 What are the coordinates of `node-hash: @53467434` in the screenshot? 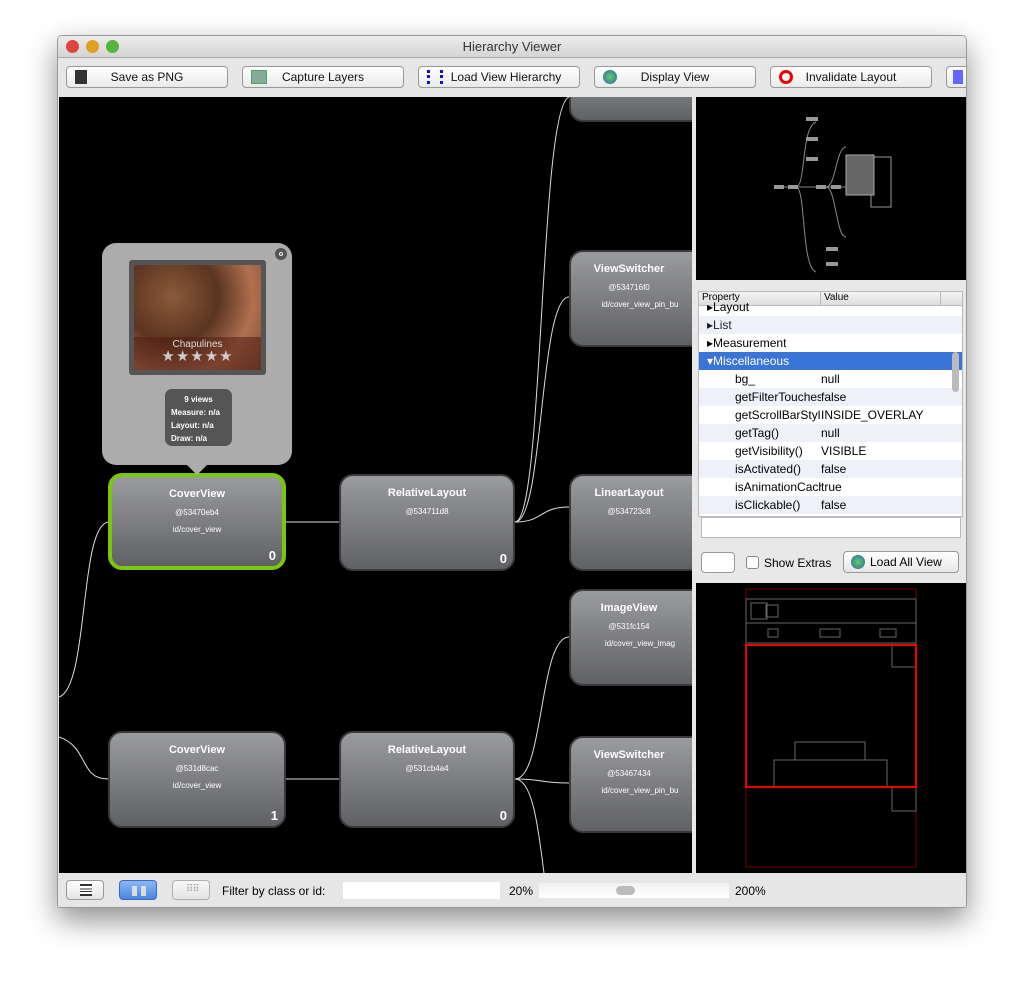 It's located at (629, 773).